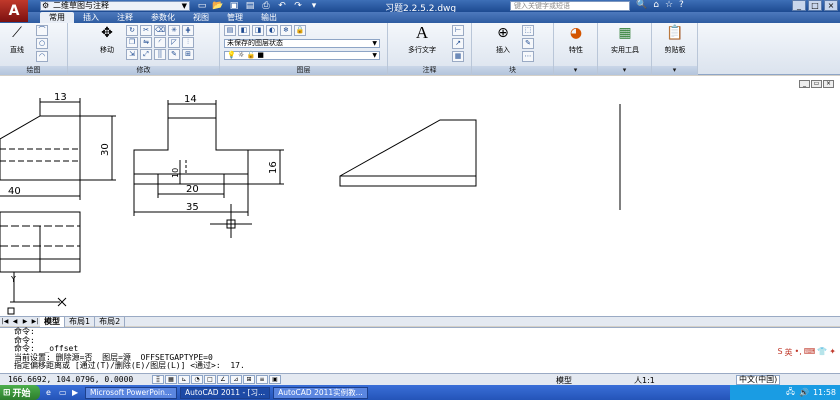 The height and width of the screenshot is (400, 840). Describe the element at coordinates (250, 6) in the screenshot. I see `save-as-icon: ▤` at that location.